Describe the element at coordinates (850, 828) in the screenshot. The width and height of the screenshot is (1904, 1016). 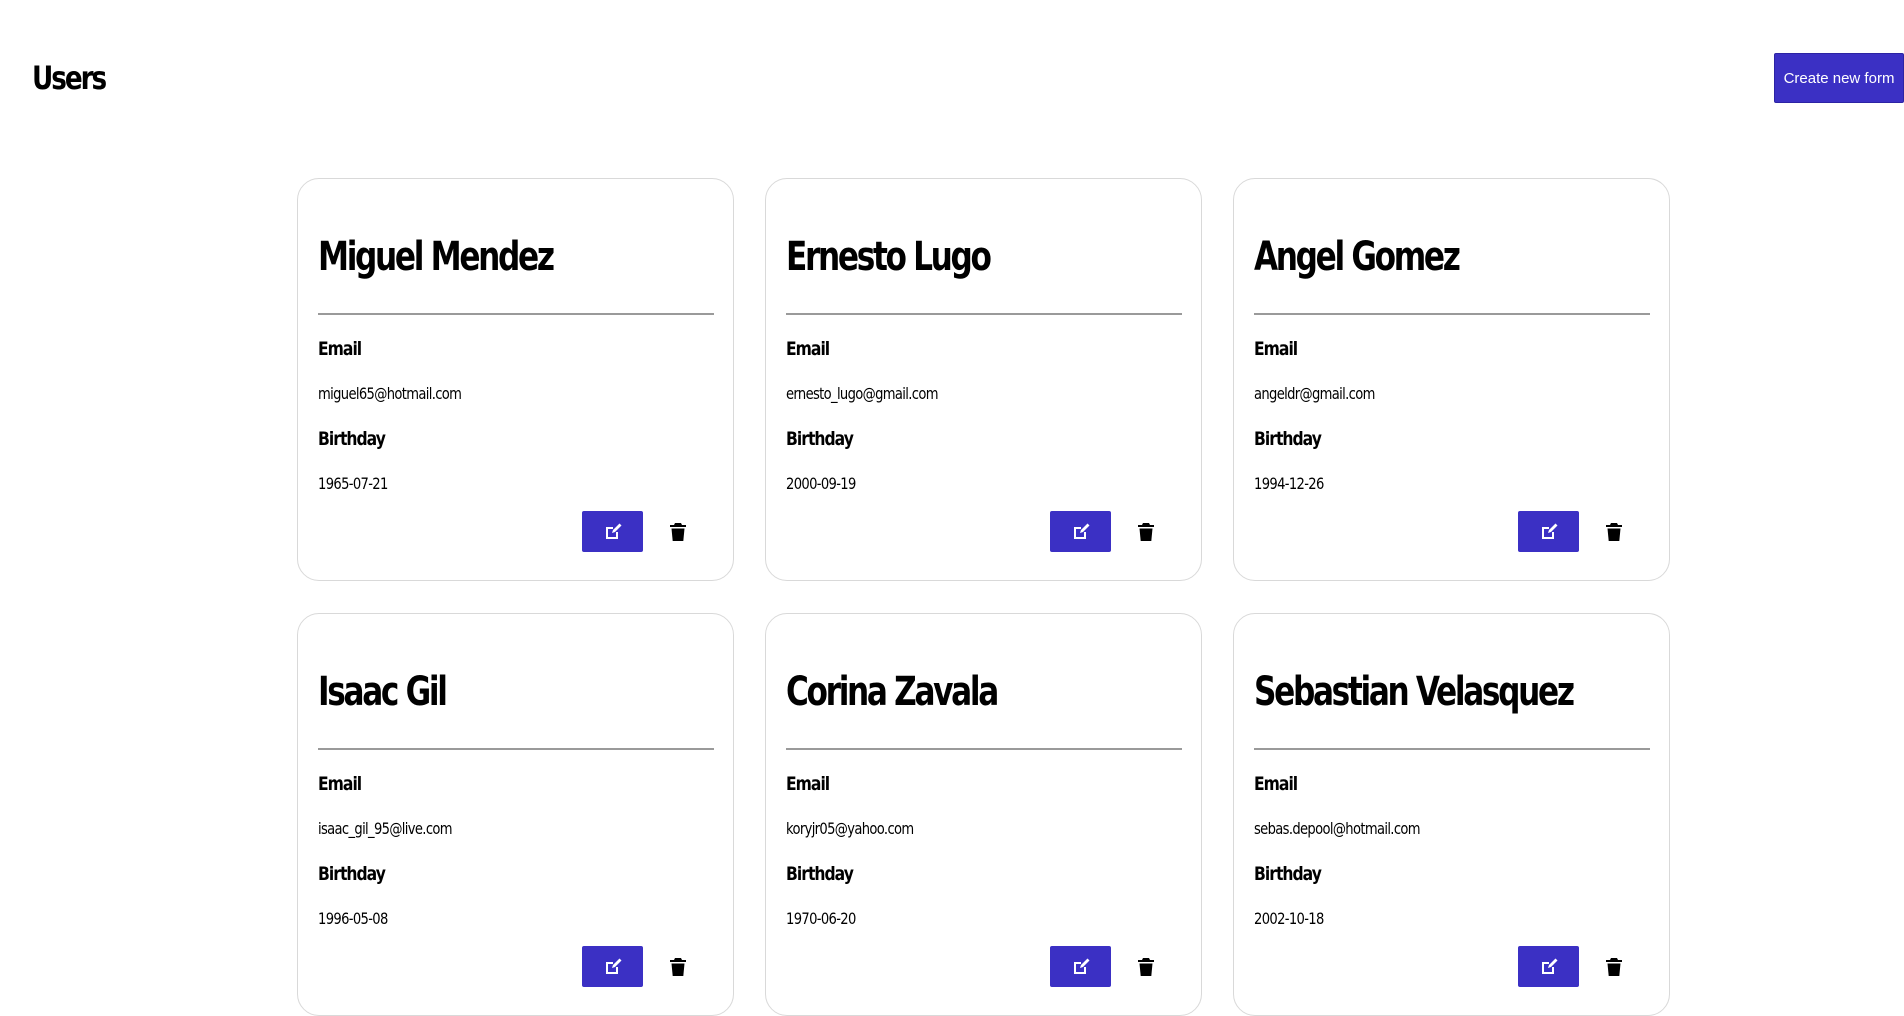
I see `email-value: koryjr05@yahoo.com` at that location.